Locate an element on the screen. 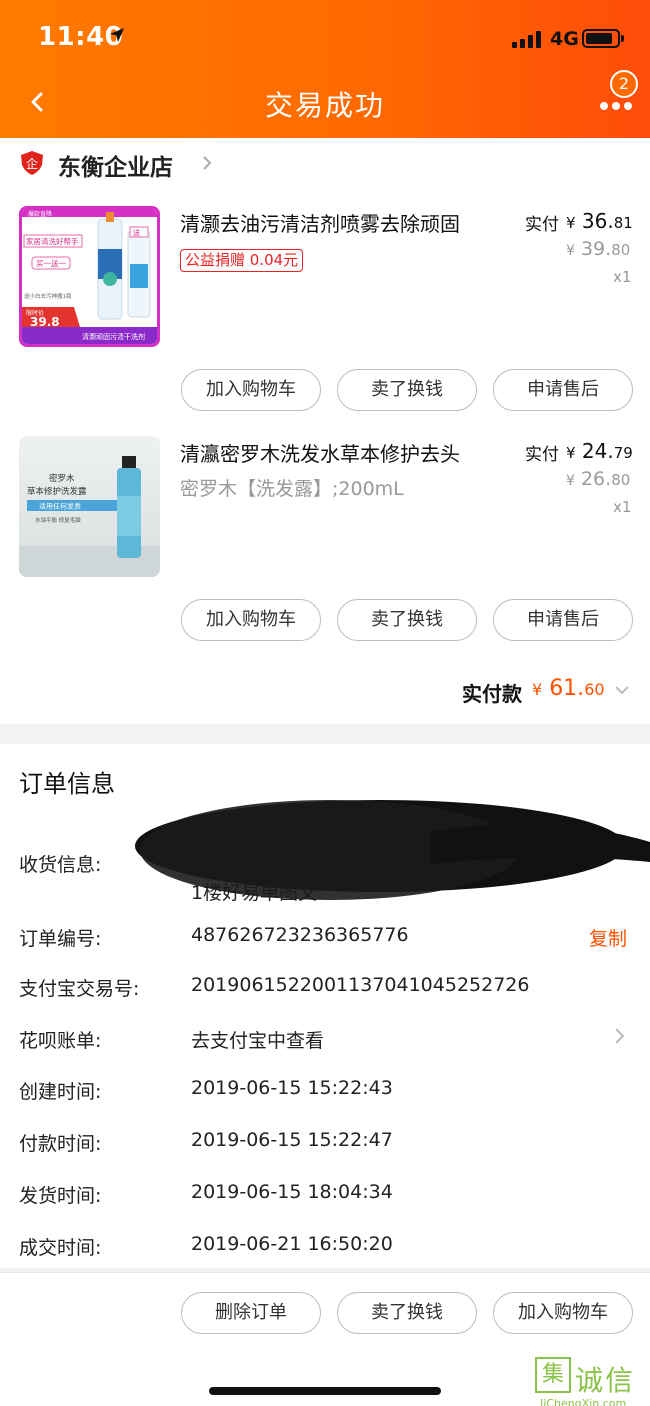 This screenshot has height=1406, width=650. img-brand: 密罗木 is located at coordinates (62, 478).